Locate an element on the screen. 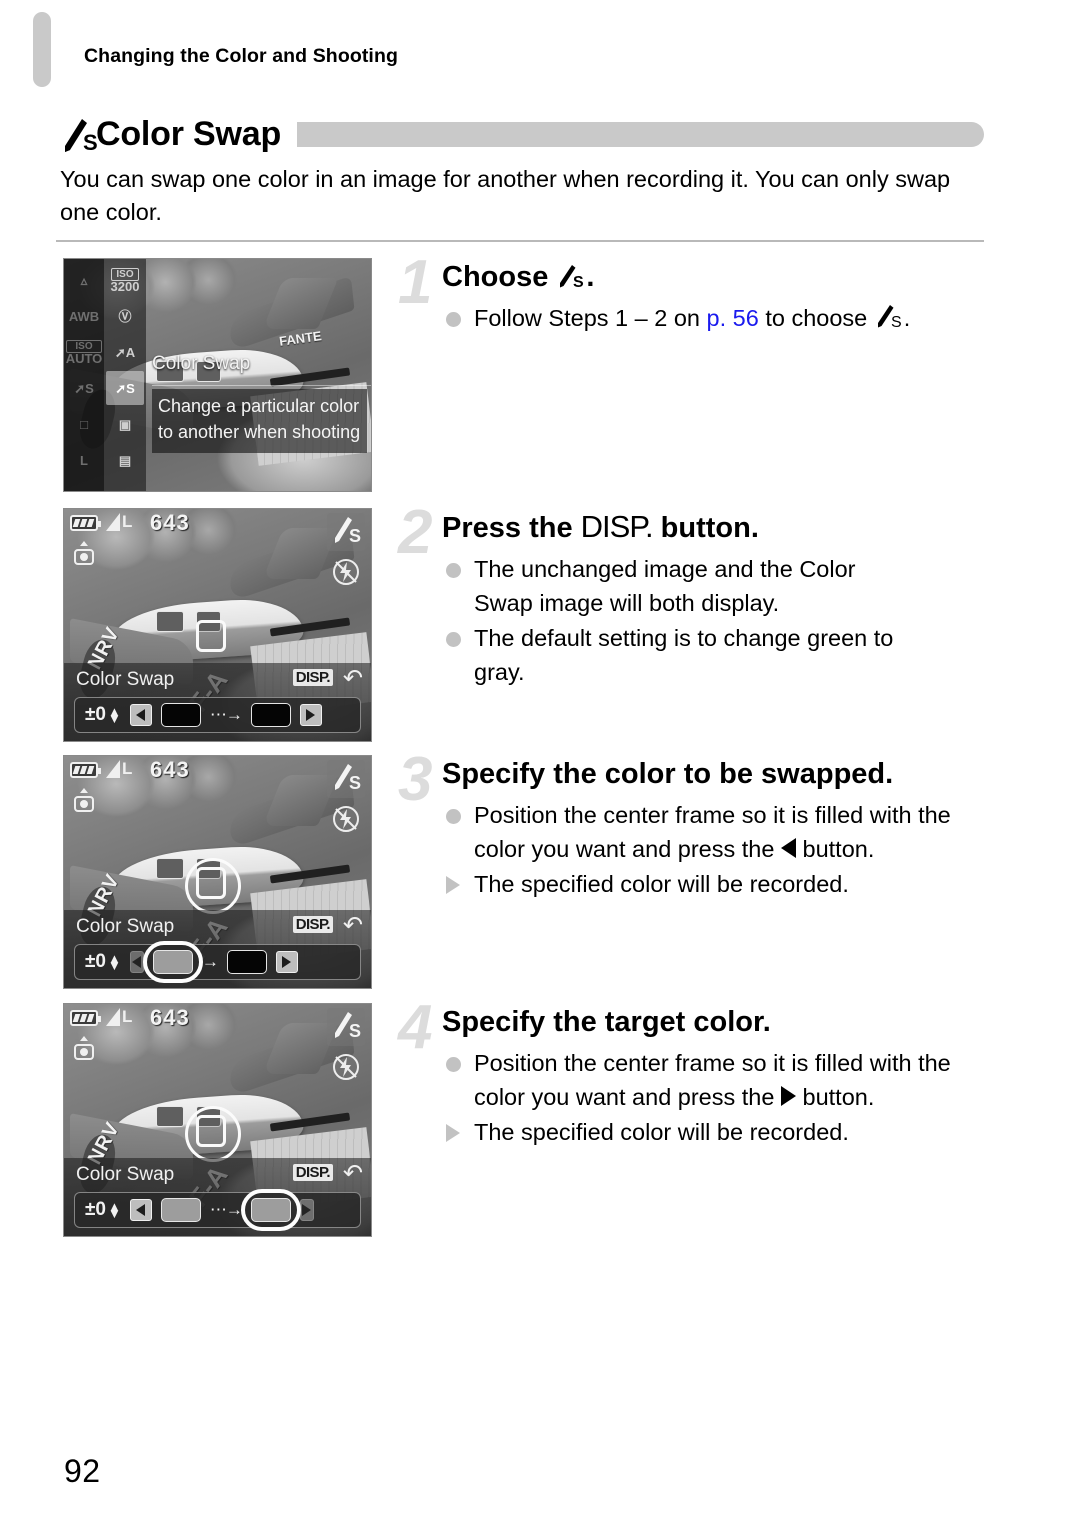 This screenshot has width=1080, height=1521. menu-icon-burst-1: ▣ is located at coordinates (125, 424).